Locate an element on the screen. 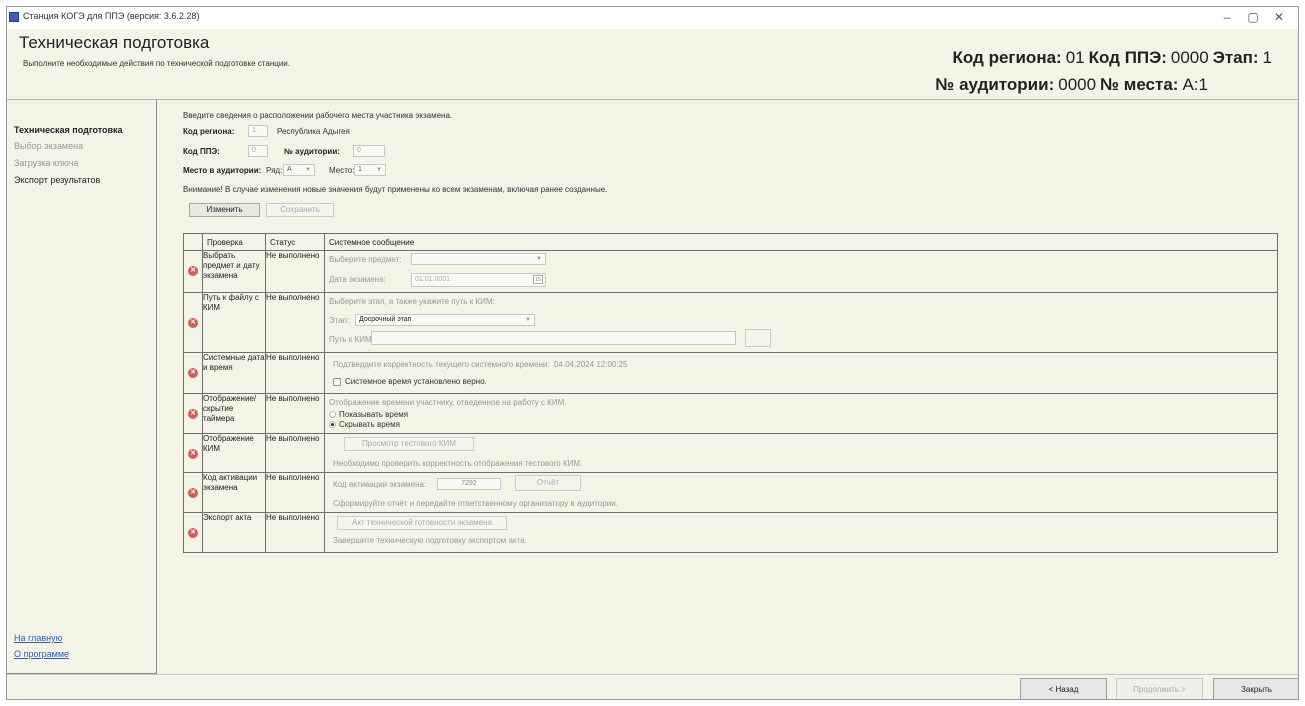 This screenshot has width=1305, height=706. browse-button is located at coordinates (758, 338).